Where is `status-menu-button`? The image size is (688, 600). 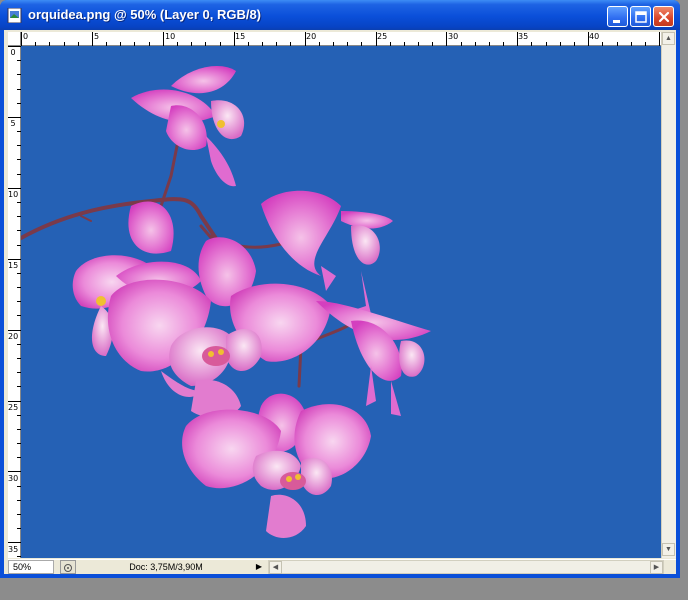
status-menu-button is located at coordinates (68, 567).